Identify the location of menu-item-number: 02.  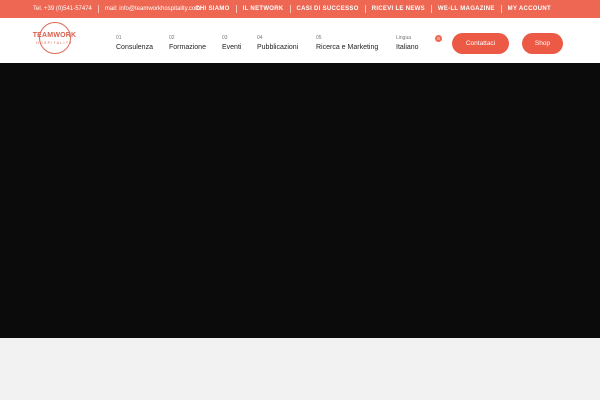
(172, 38).